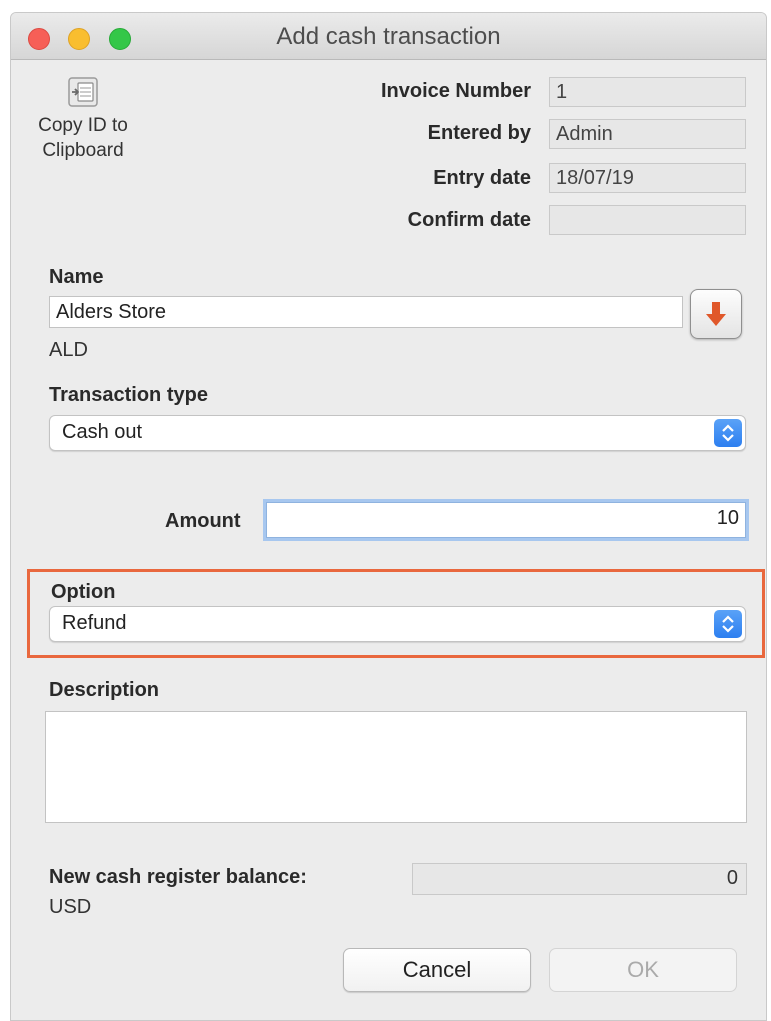 Image resolution: width=771 pixels, height=1021 pixels. I want to click on name-input: Alders Store, so click(366, 312).